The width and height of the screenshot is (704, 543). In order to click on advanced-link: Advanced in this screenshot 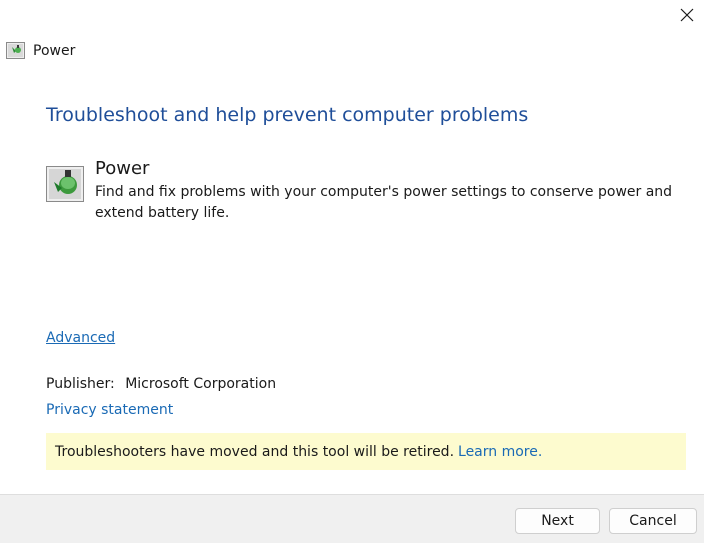, I will do `click(80, 338)`.